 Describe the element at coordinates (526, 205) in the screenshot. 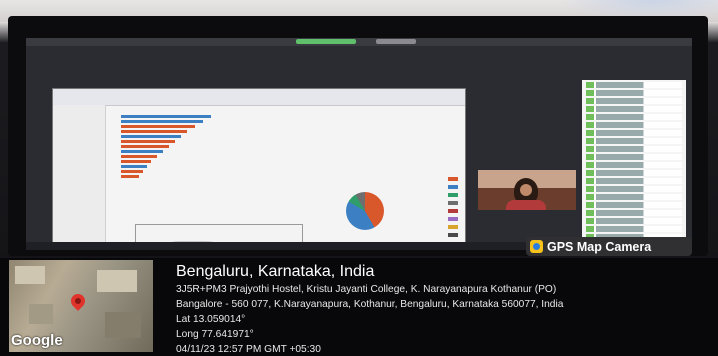

I see `participant-body` at that location.